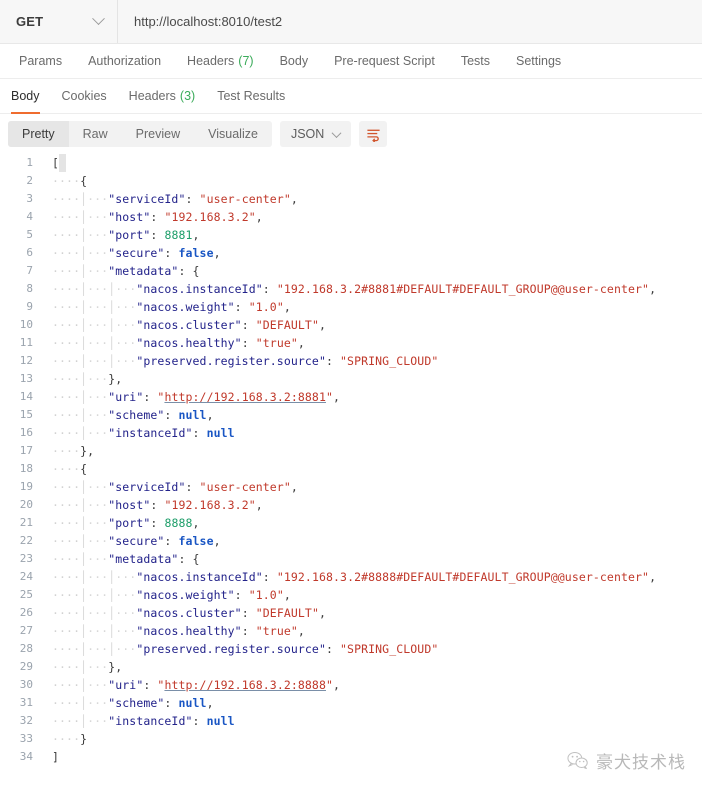  What do you see at coordinates (38, 134) in the screenshot?
I see `view-mode-pretty: Pretty` at bounding box center [38, 134].